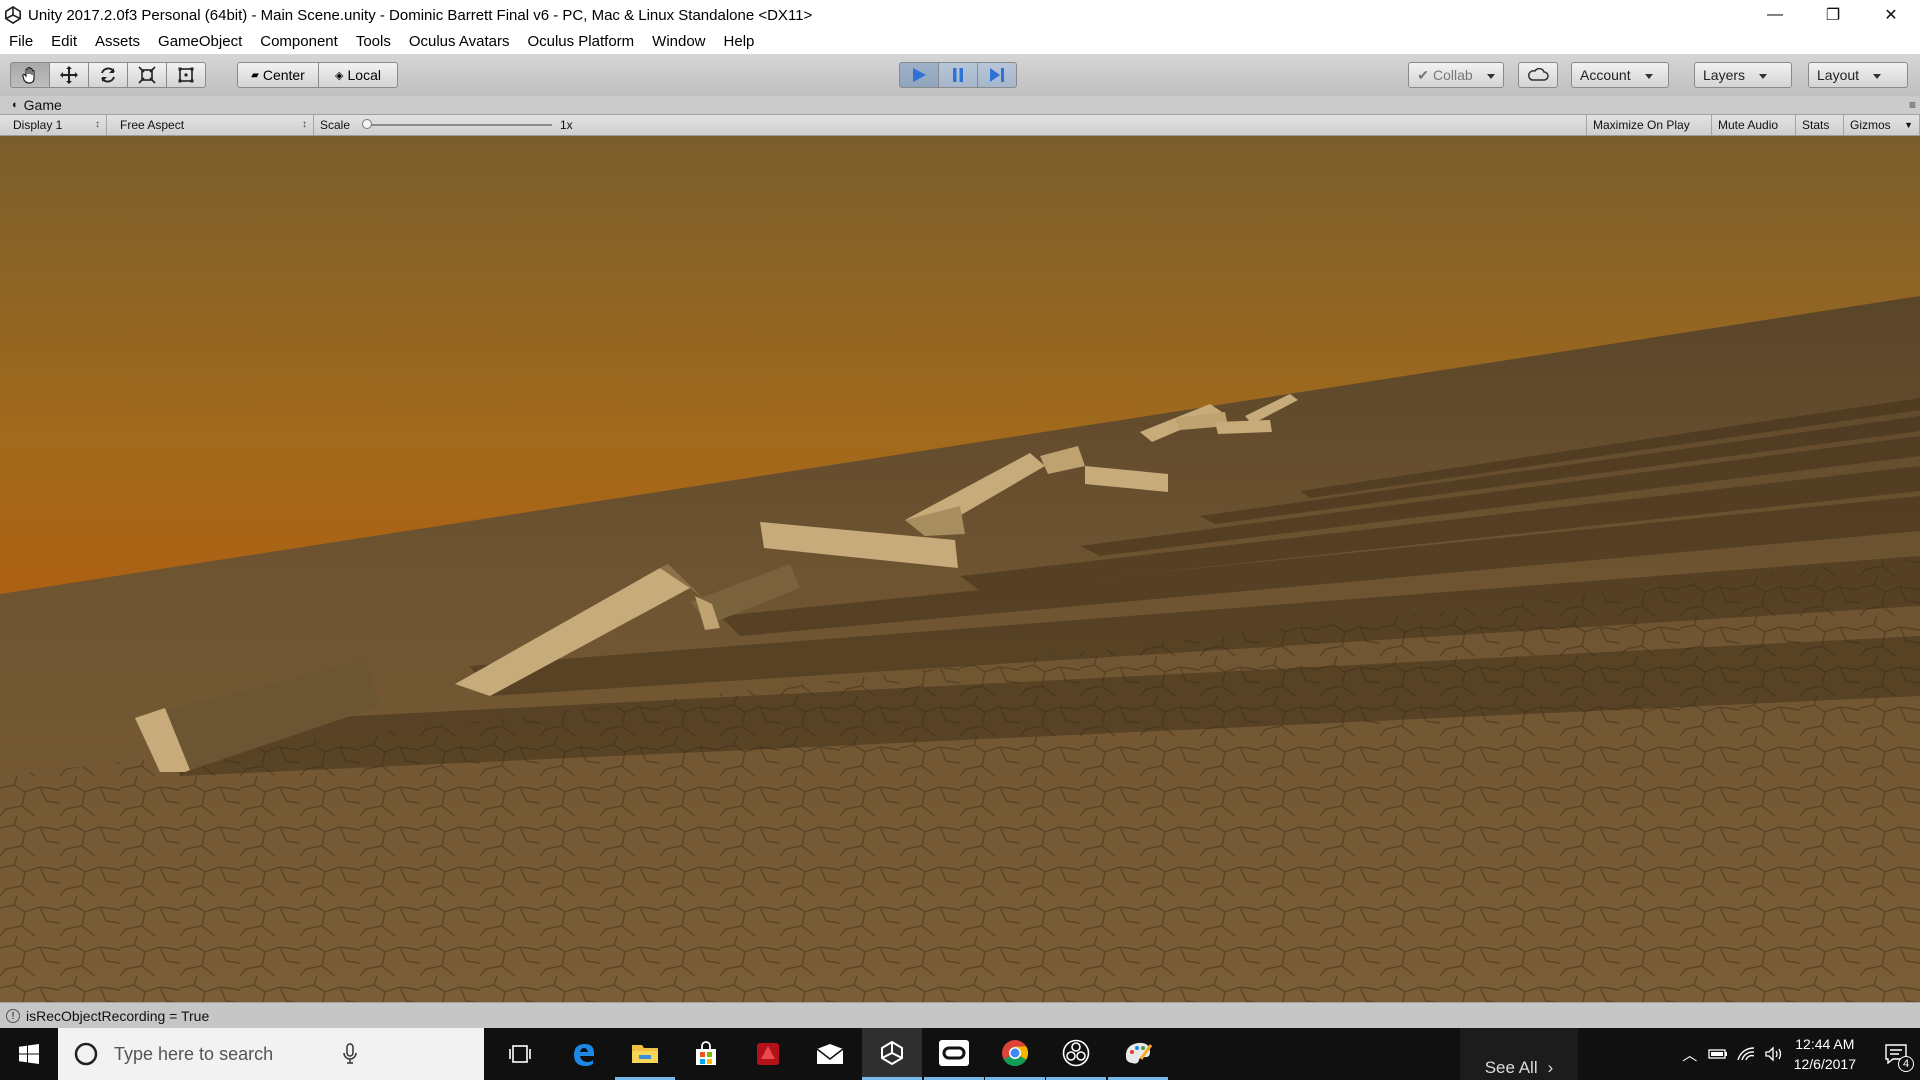 The height and width of the screenshot is (1080, 1920). Describe the element at coordinates (200, 42) in the screenshot. I see `menu-gameobject: GameObject` at that location.